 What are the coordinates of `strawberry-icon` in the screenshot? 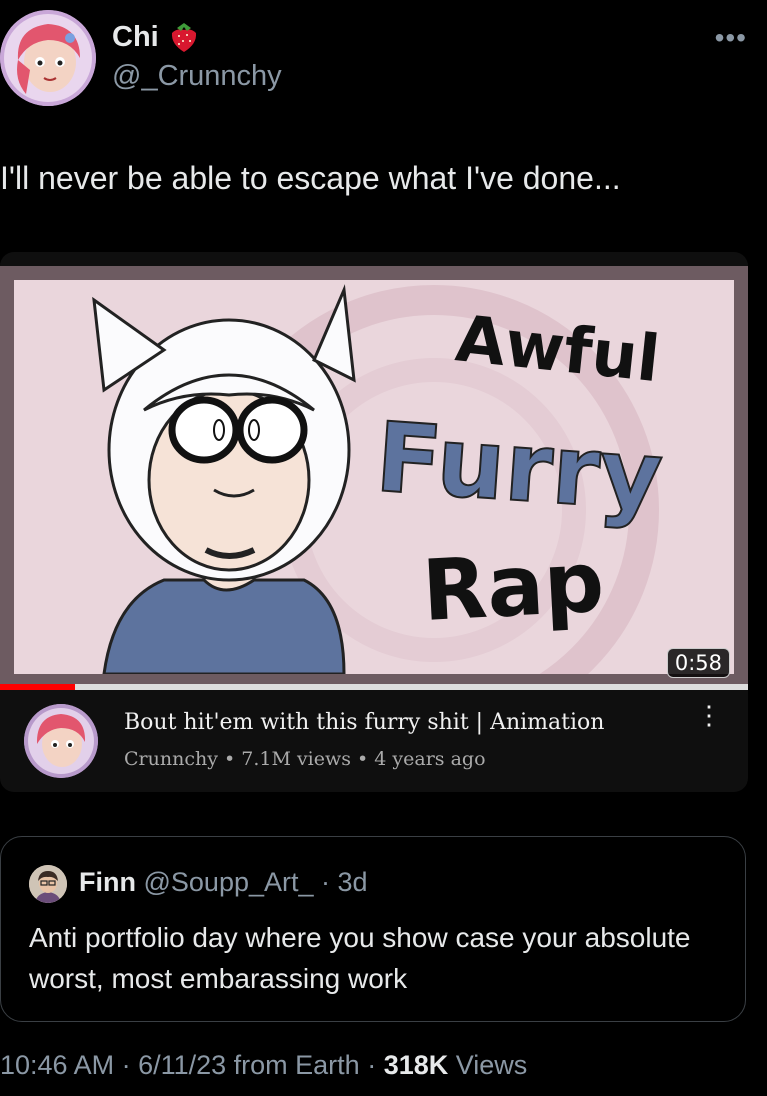 It's located at (184, 37).